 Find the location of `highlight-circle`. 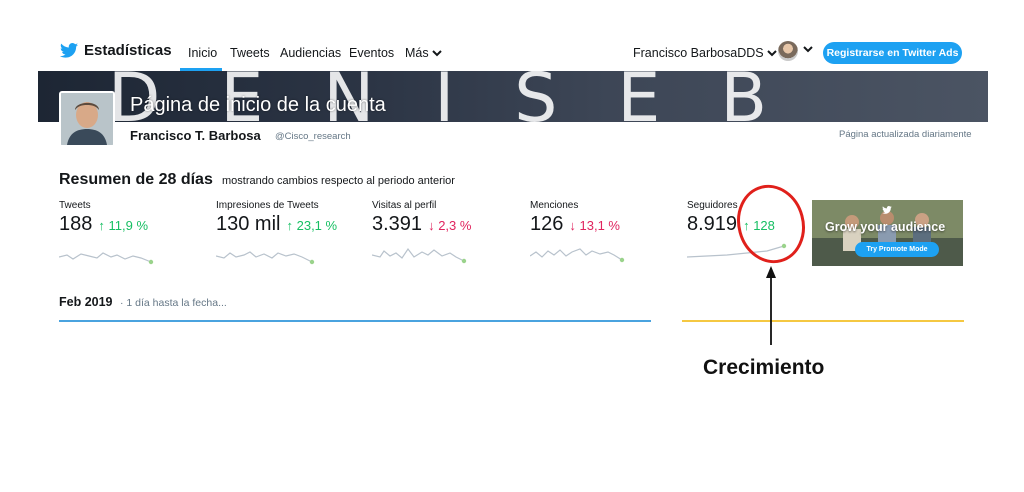

highlight-circle is located at coordinates (771, 224).